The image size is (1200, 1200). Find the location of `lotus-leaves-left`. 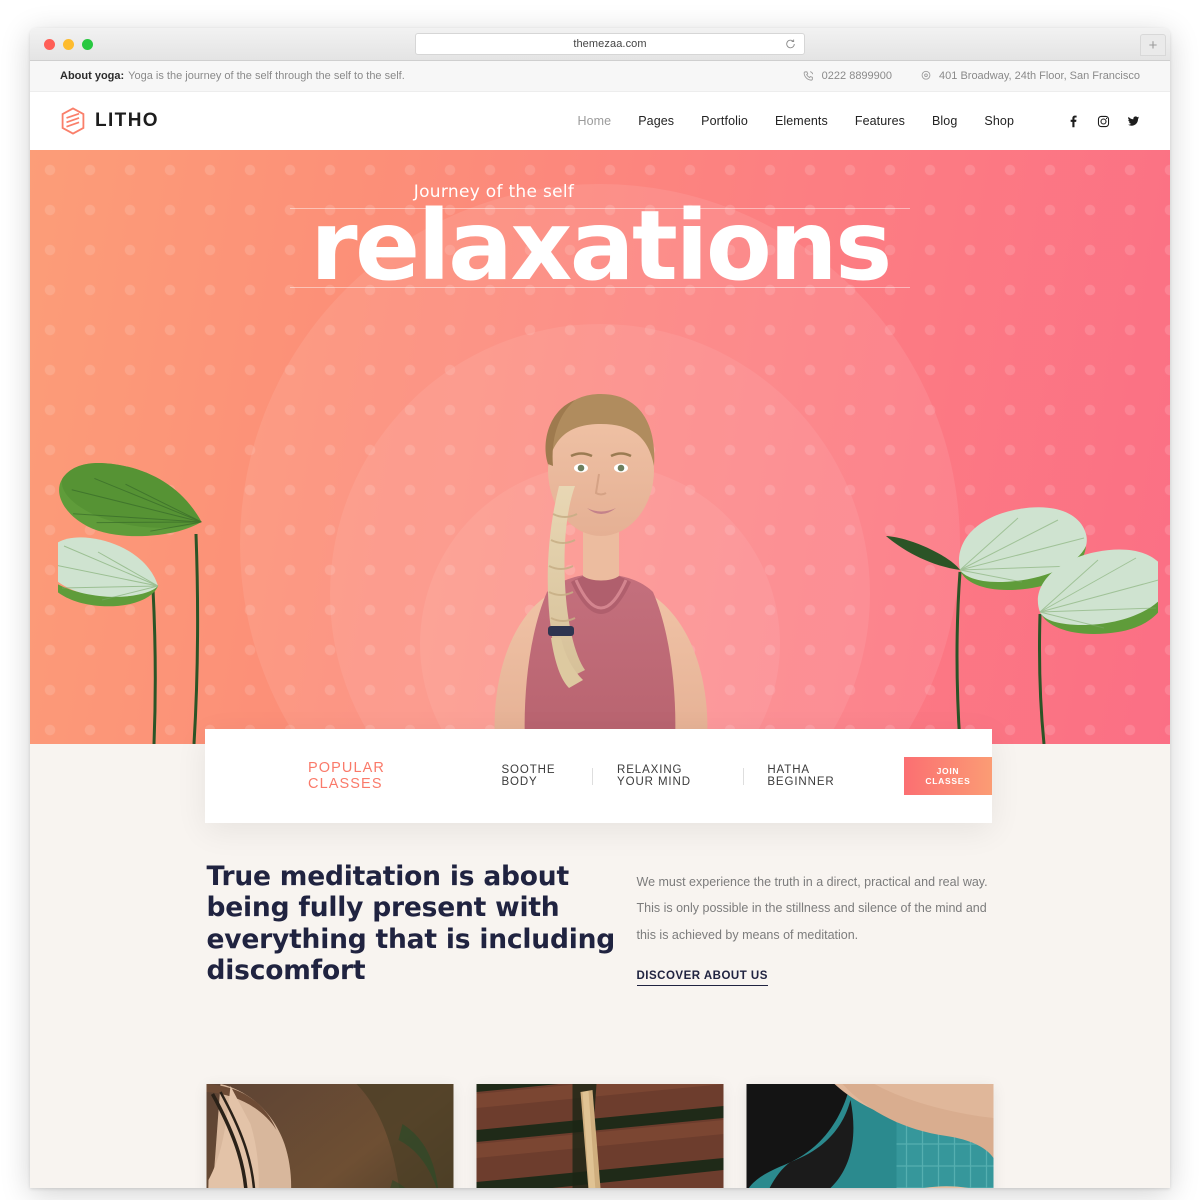

lotus-leaves-left is located at coordinates (130, 603).